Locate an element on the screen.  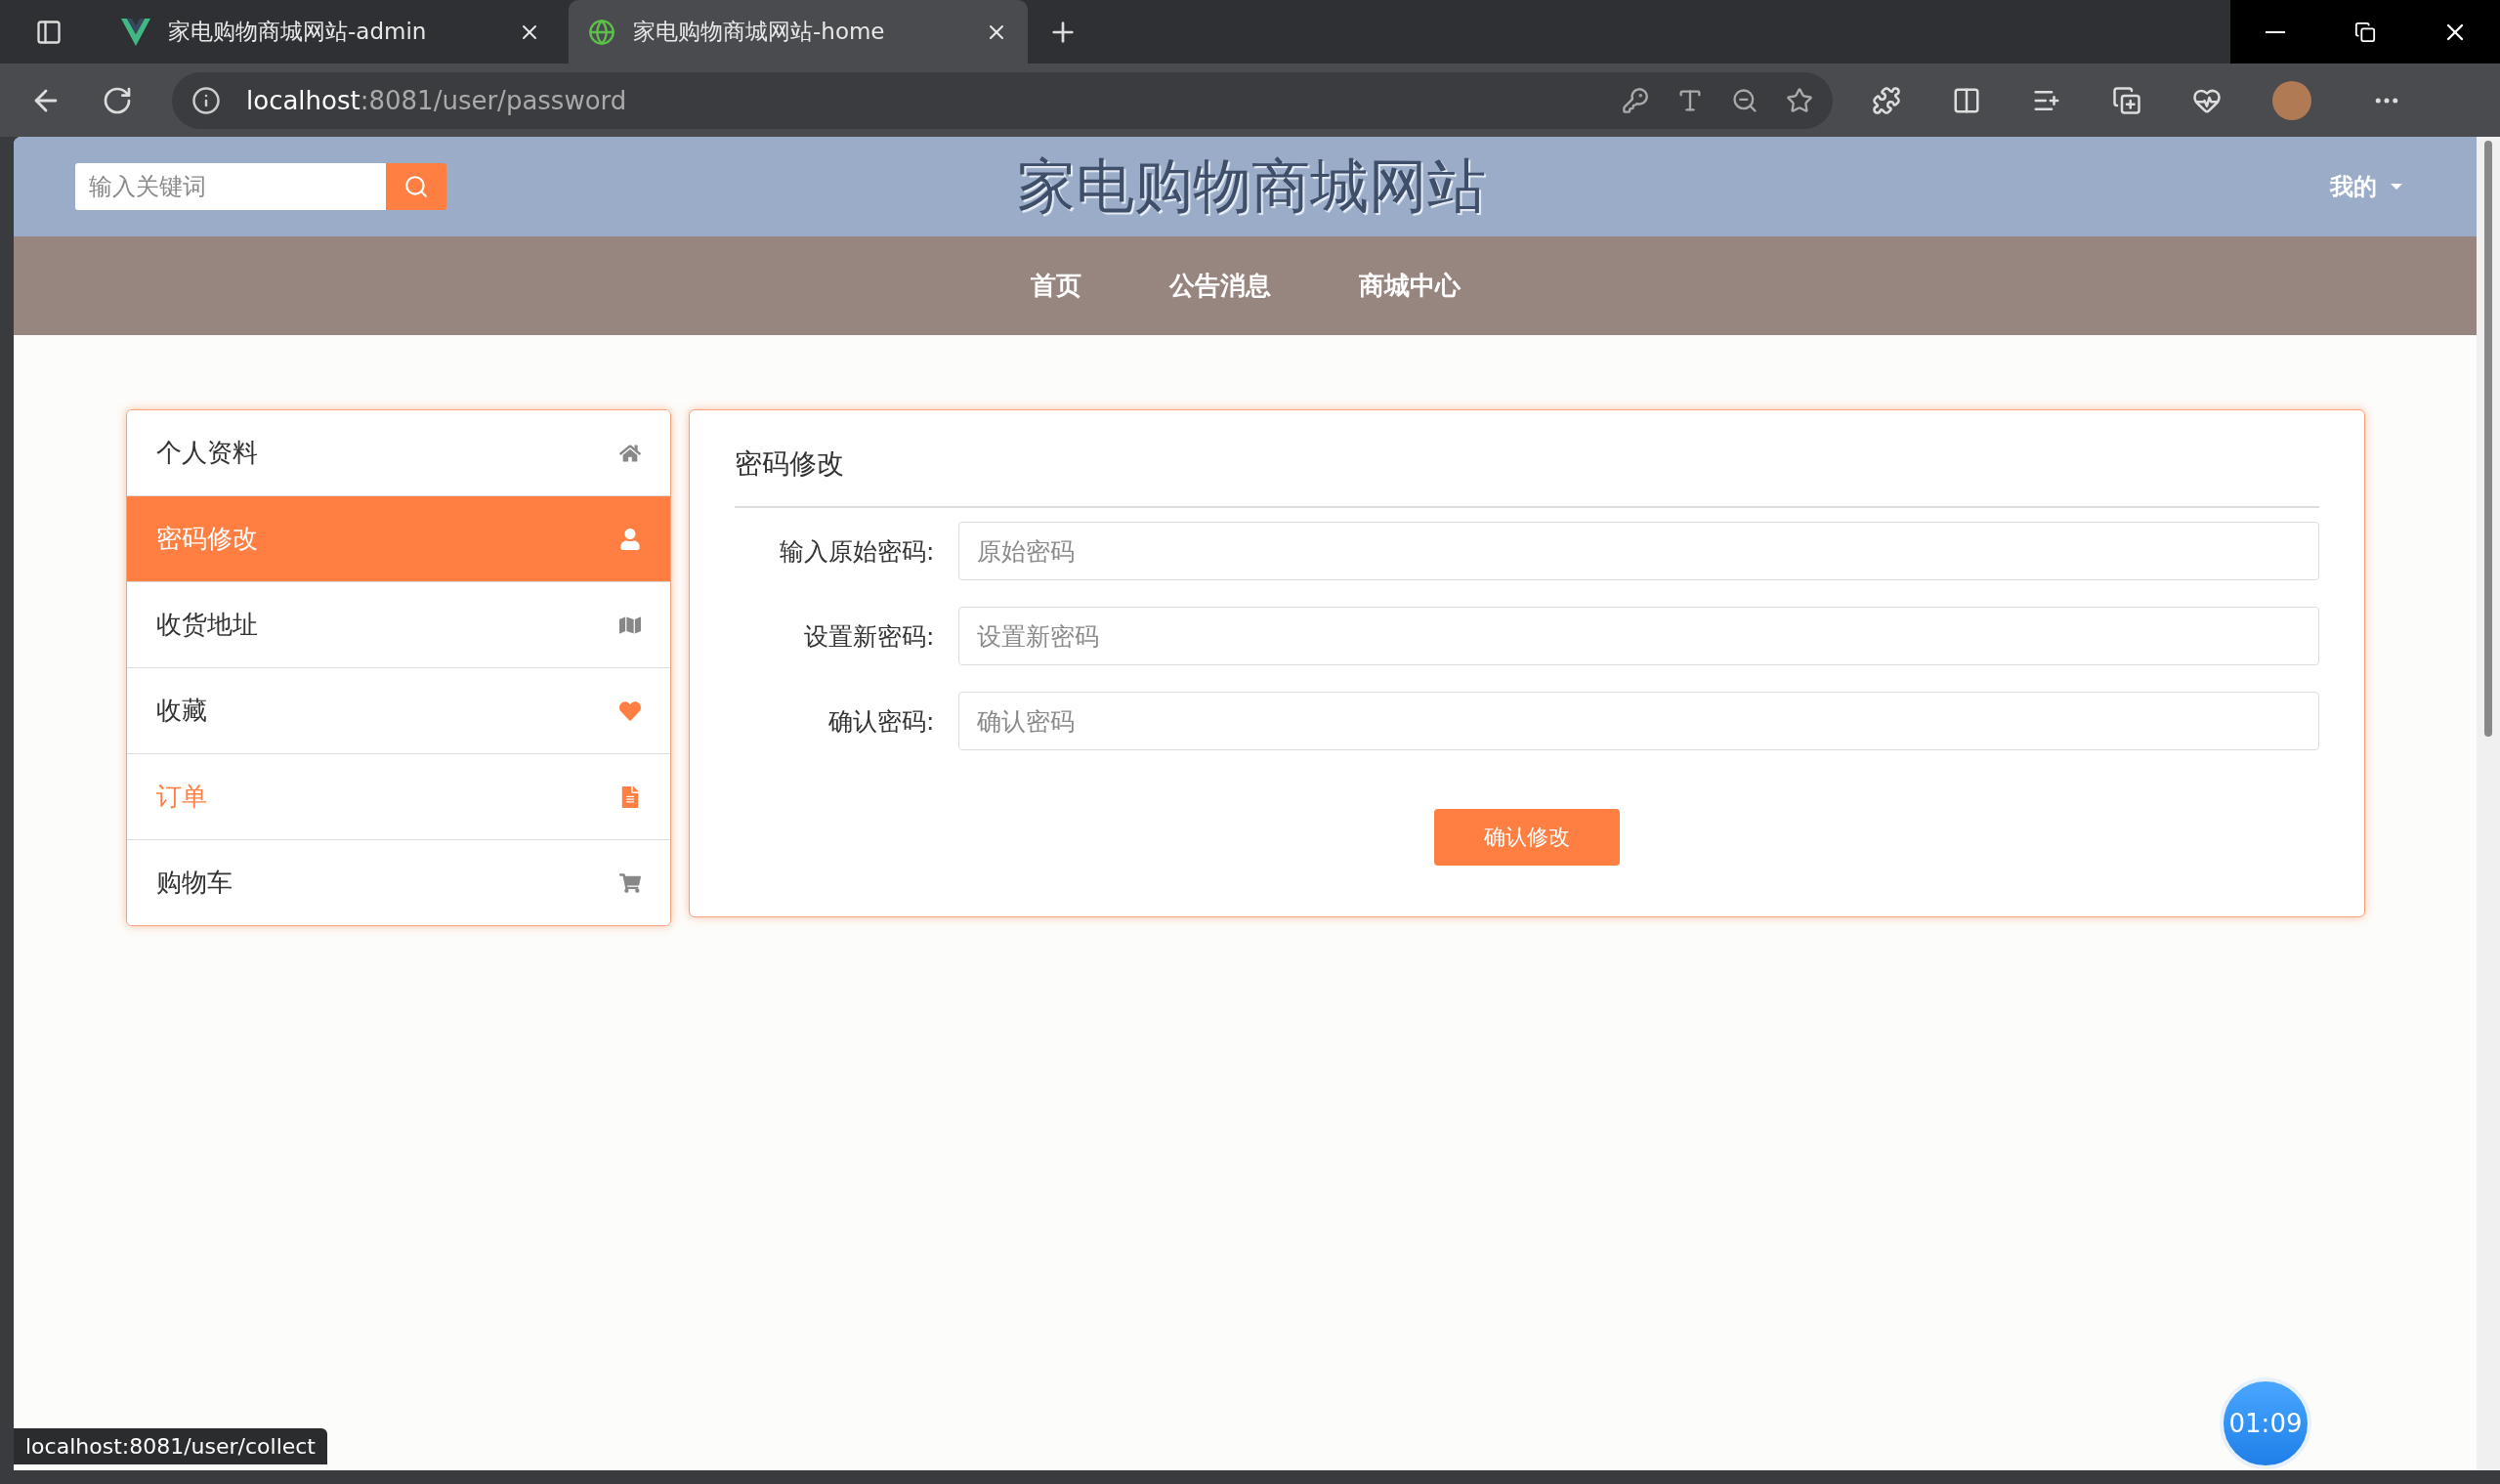
browser-tab: 家电购物商城网站-admin is located at coordinates (332, 32).